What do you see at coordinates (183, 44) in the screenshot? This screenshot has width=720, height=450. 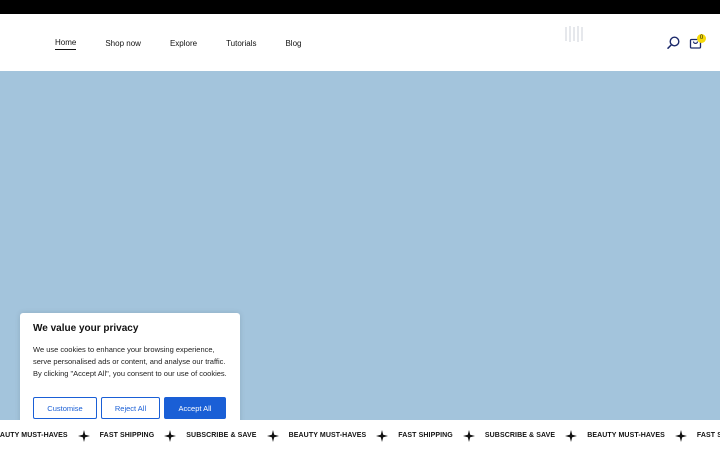 I see `nav-item-explore: Explore` at bounding box center [183, 44].